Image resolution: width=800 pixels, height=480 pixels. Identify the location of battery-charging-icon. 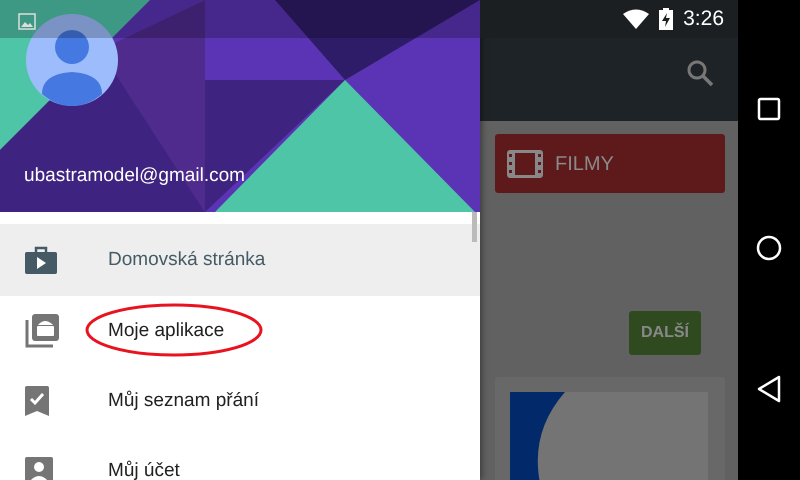
(666, 19).